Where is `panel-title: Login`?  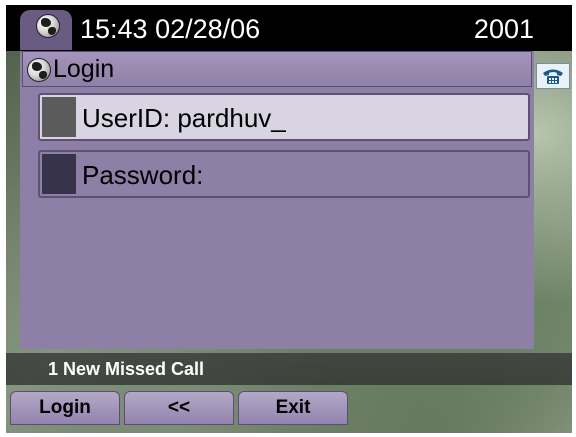
panel-title: Login is located at coordinates (84, 69).